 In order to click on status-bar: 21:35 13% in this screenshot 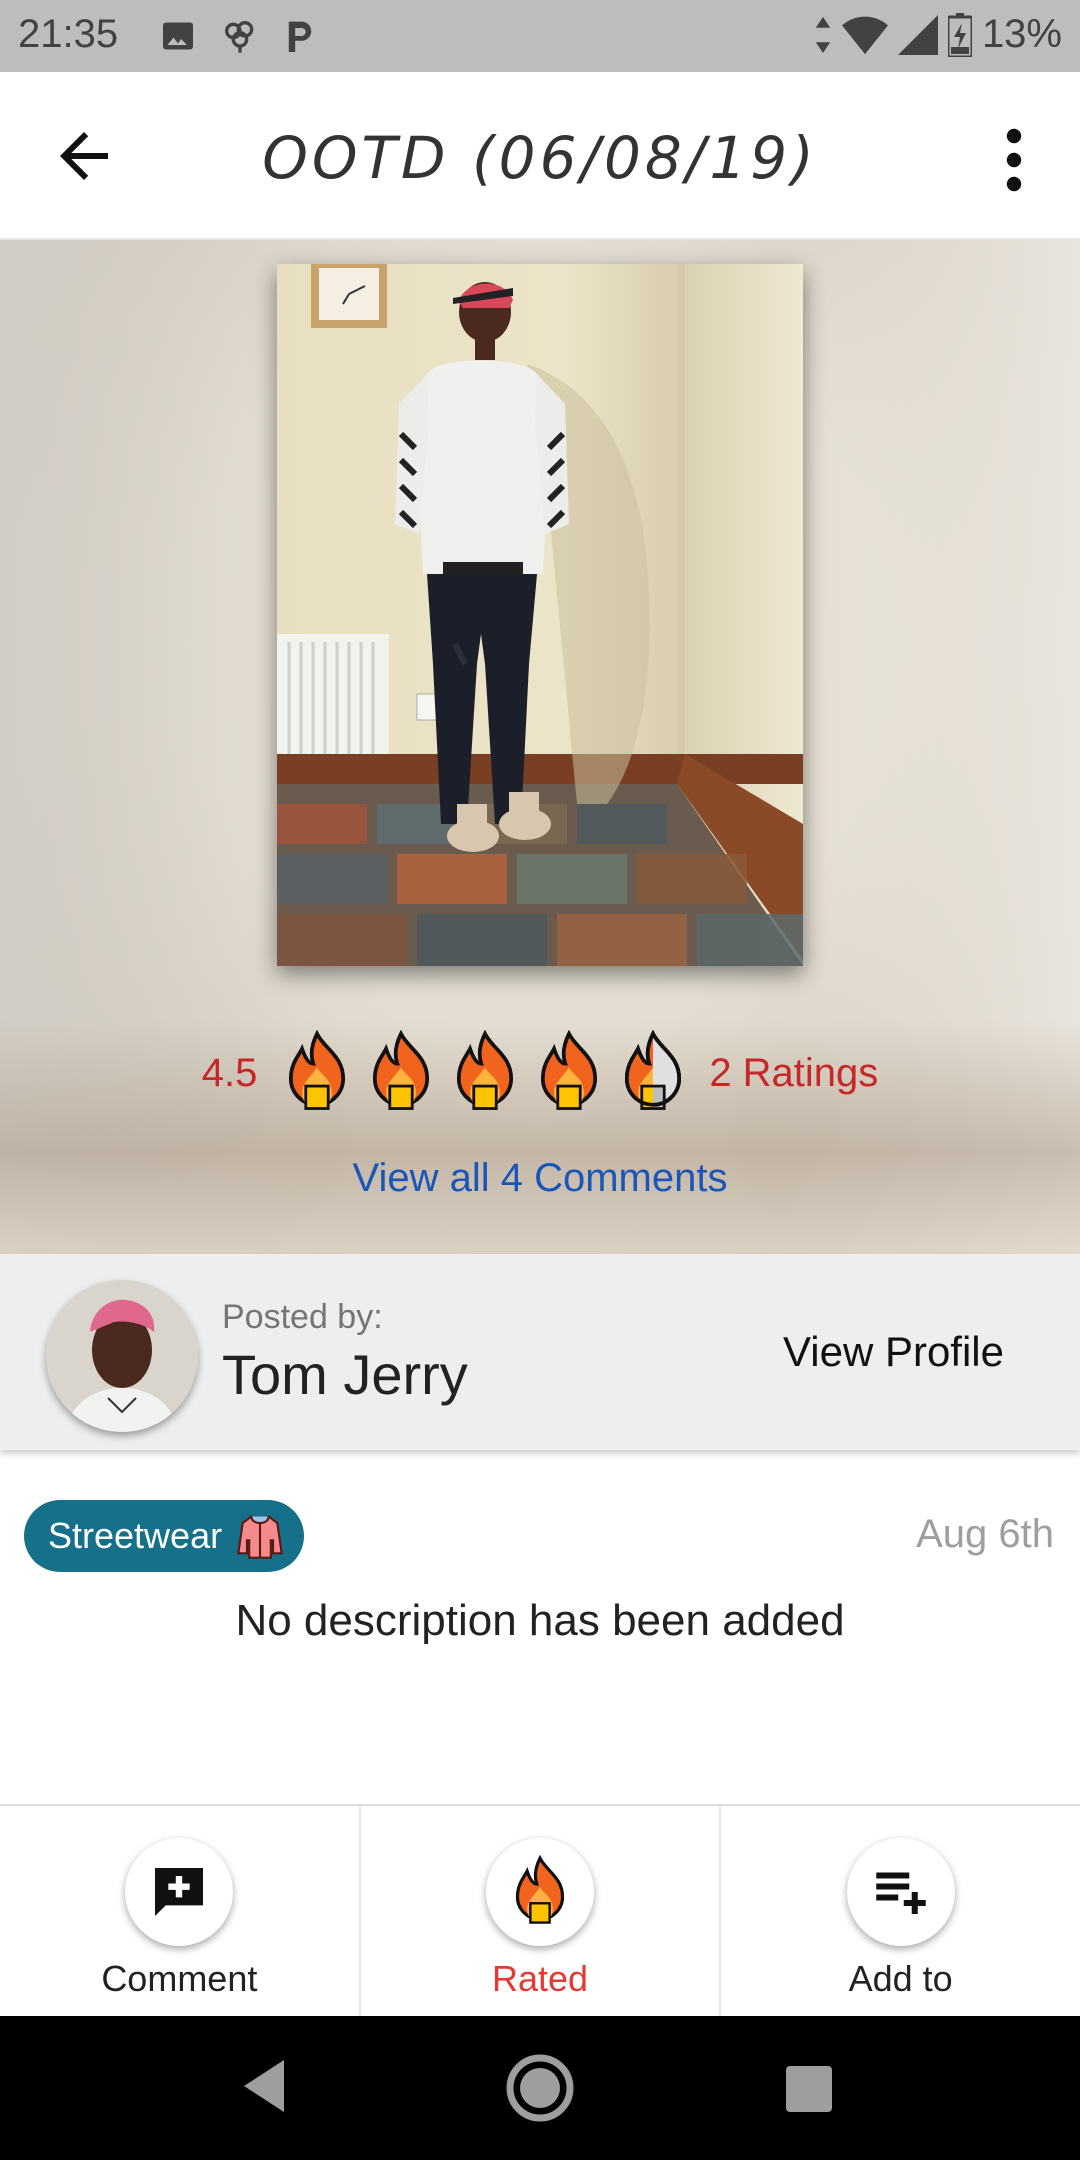, I will do `click(540, 36)`.